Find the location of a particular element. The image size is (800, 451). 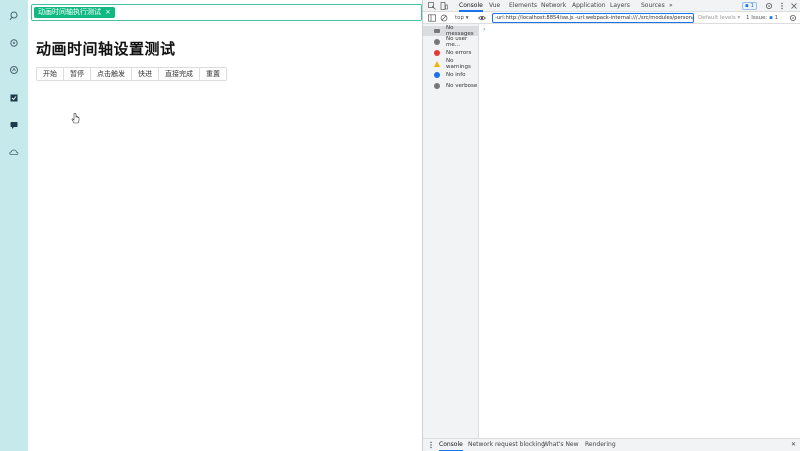

sidebar-item-label: No info is located at coordinates (456, 75).